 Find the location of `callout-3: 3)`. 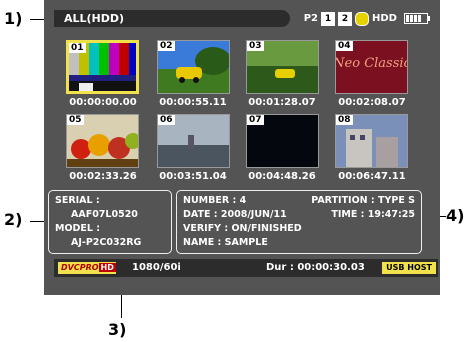

callout-3: 3) is located at coordinates (117, 329).